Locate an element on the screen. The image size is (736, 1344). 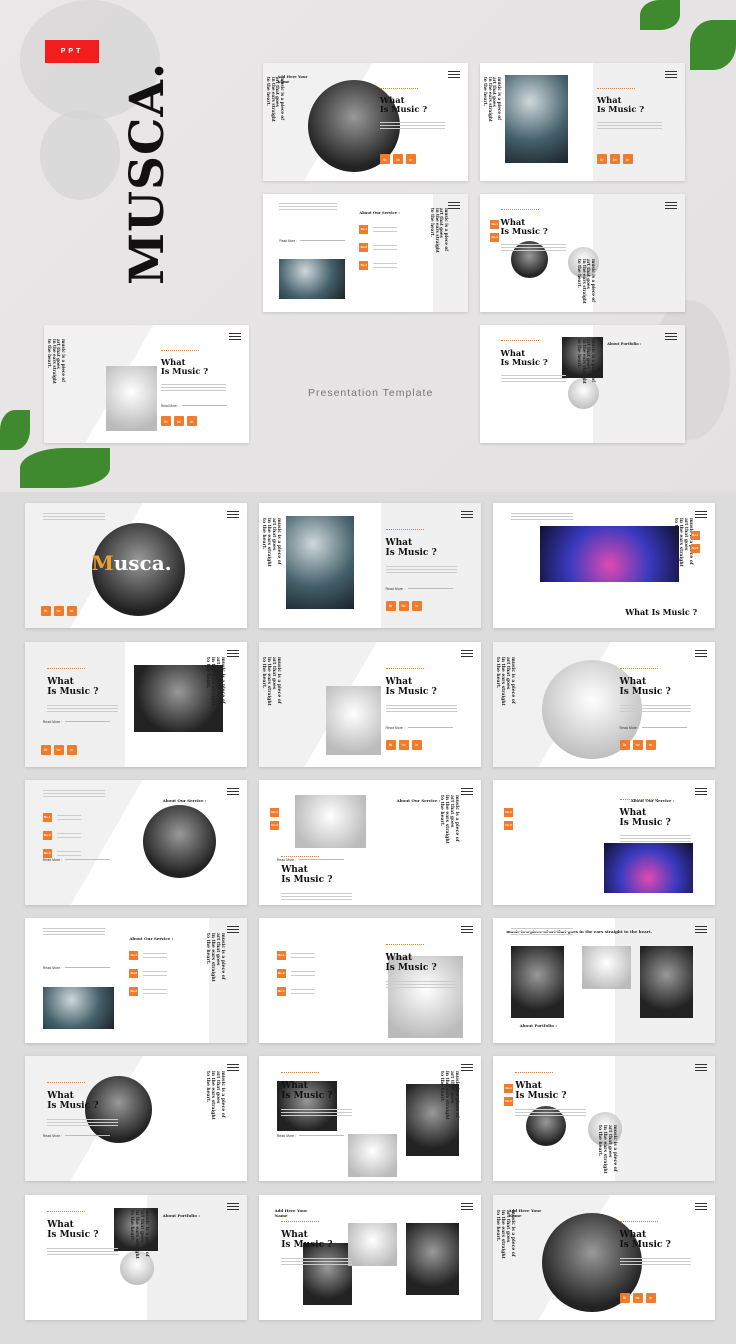
service-item: No.1 is located at coordinates (695, 535).